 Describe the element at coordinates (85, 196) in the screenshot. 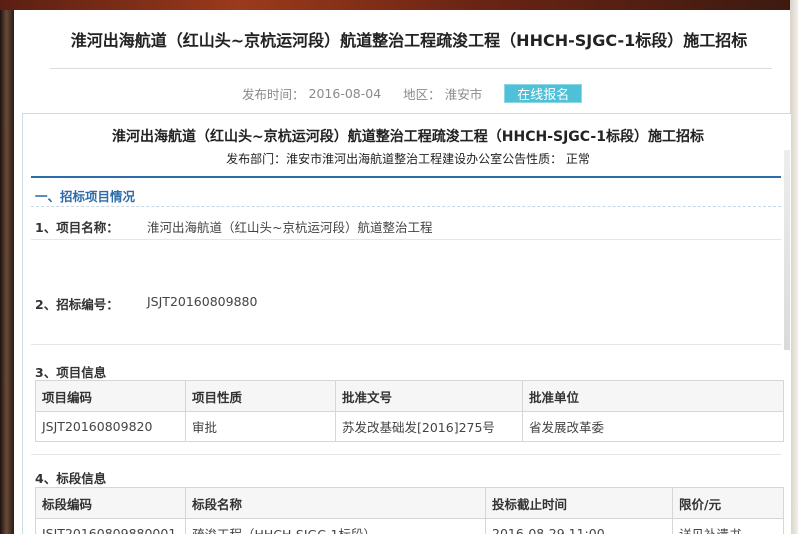

I see `section-heading-bid-project: 一、招标项目情况` at that location.